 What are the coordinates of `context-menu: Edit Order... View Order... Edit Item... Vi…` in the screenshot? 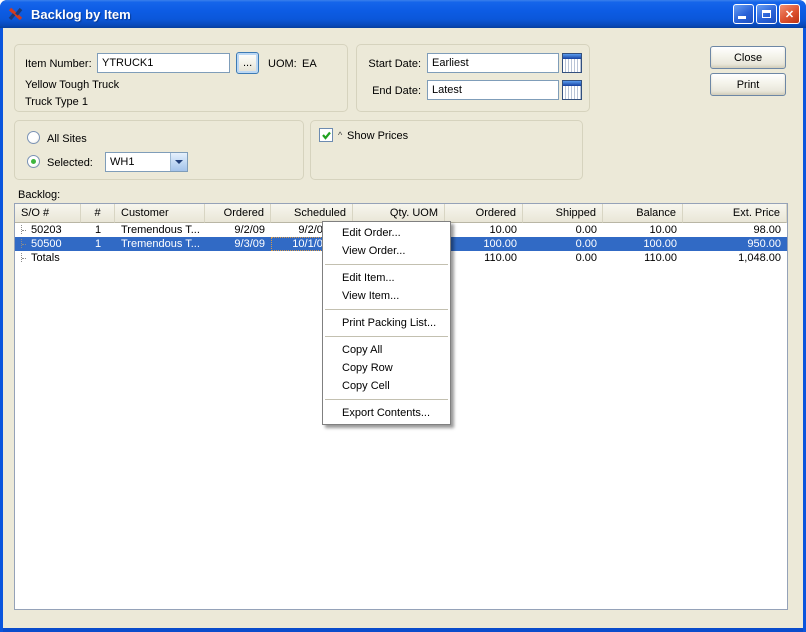 It's located at (386, 323).